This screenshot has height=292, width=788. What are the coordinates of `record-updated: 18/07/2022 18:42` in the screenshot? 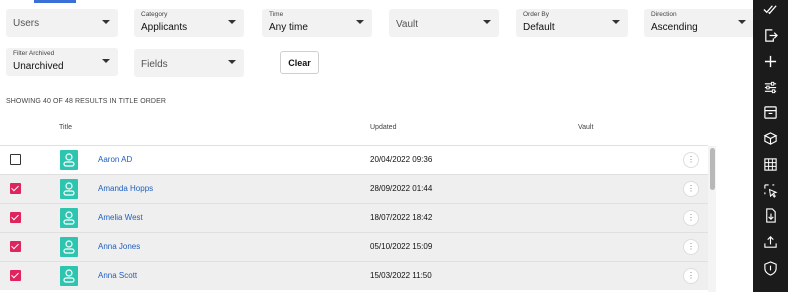 It's located at (401, 217).